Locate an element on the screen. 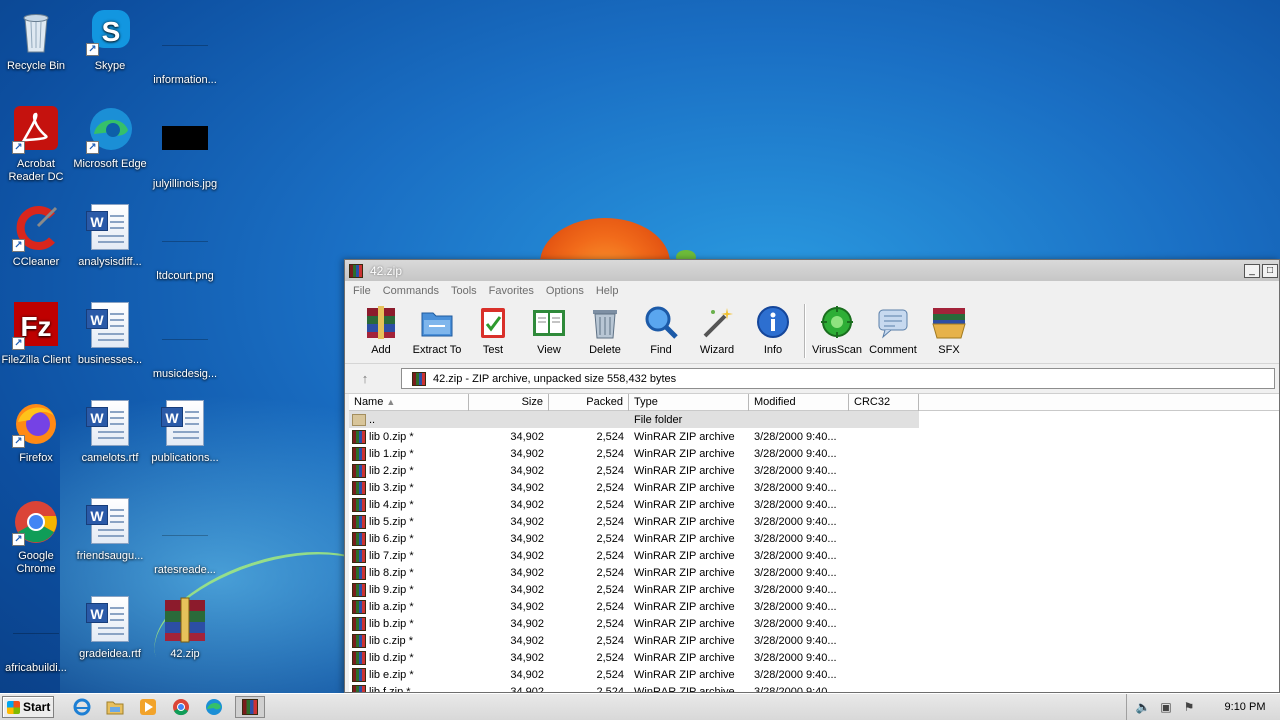 This screenshot has width=1280, height=720. desktop-icon-ccleaner: ↗ CCleaner is located at coordinates (37, 236).